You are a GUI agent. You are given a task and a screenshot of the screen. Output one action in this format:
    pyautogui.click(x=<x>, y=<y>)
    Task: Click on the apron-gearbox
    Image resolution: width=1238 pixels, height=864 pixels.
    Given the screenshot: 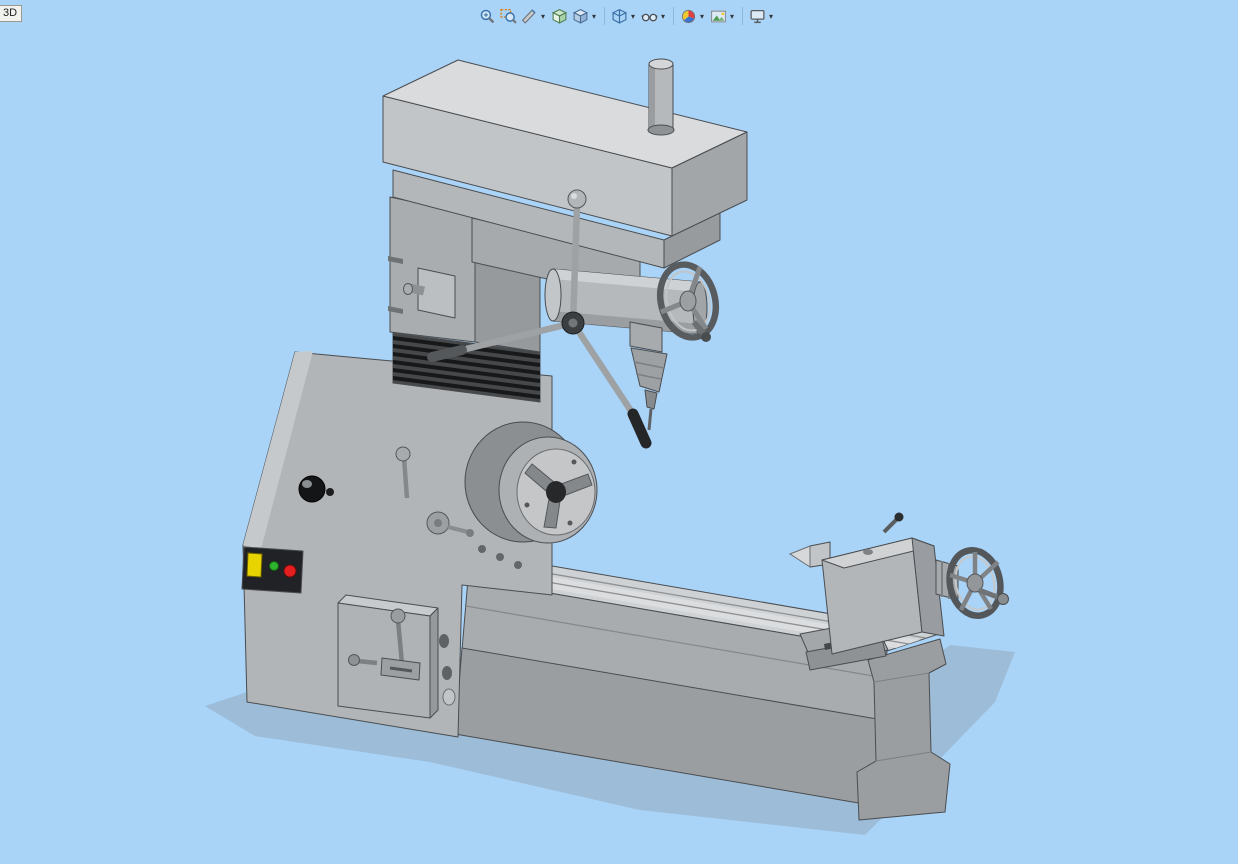 What is the action you would take?
    pyautogui.click(x=388, y=656)
    